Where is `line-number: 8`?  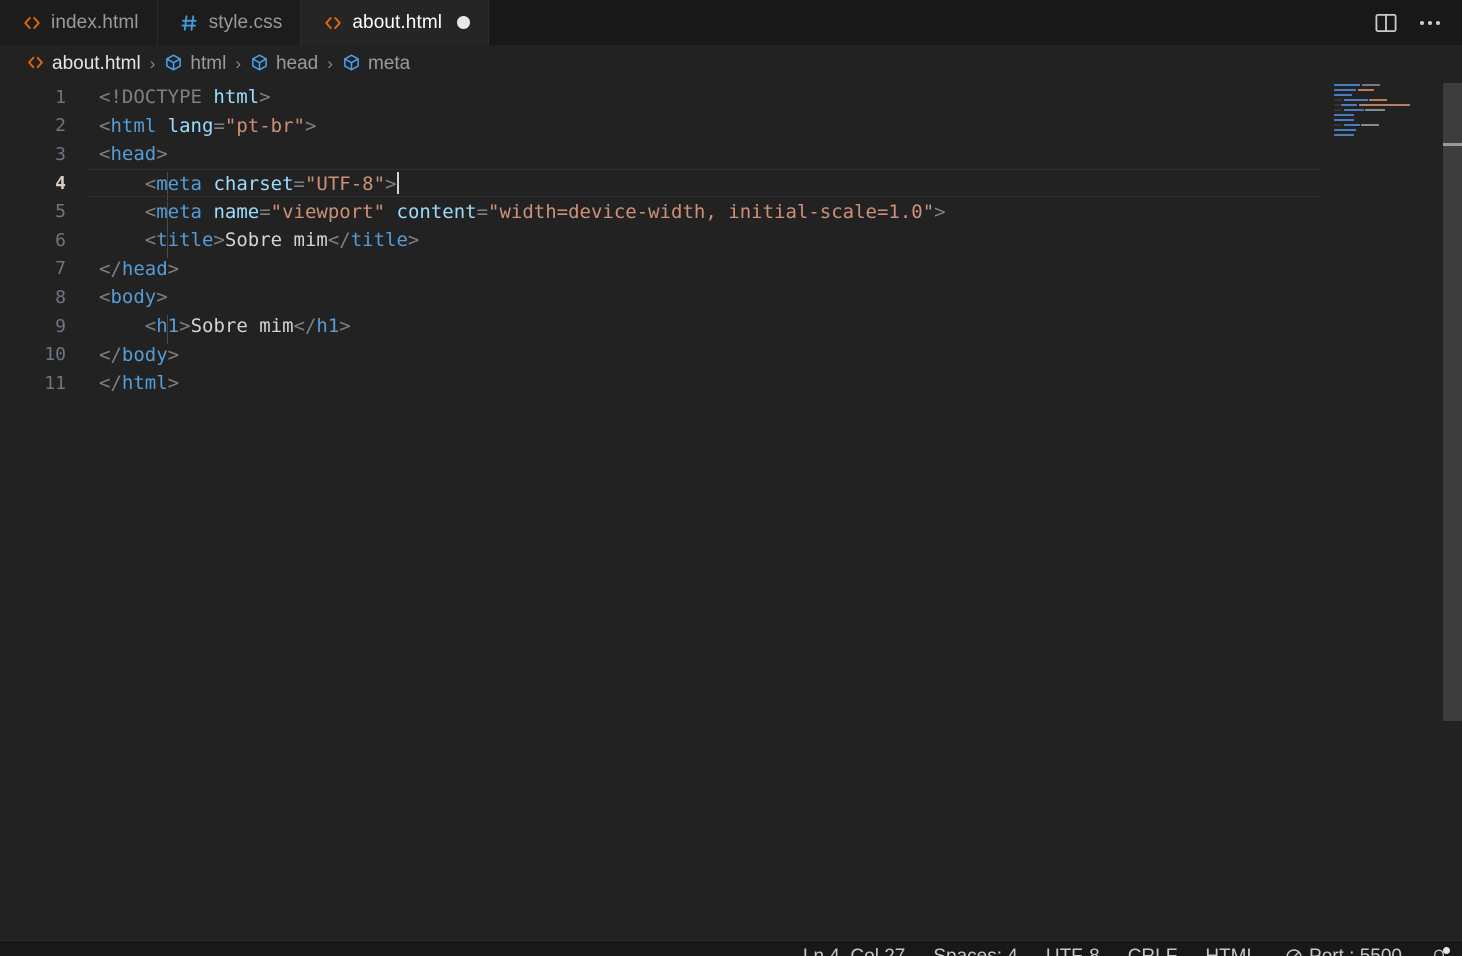
line-number: 8 is located at coordinates (60, 297).